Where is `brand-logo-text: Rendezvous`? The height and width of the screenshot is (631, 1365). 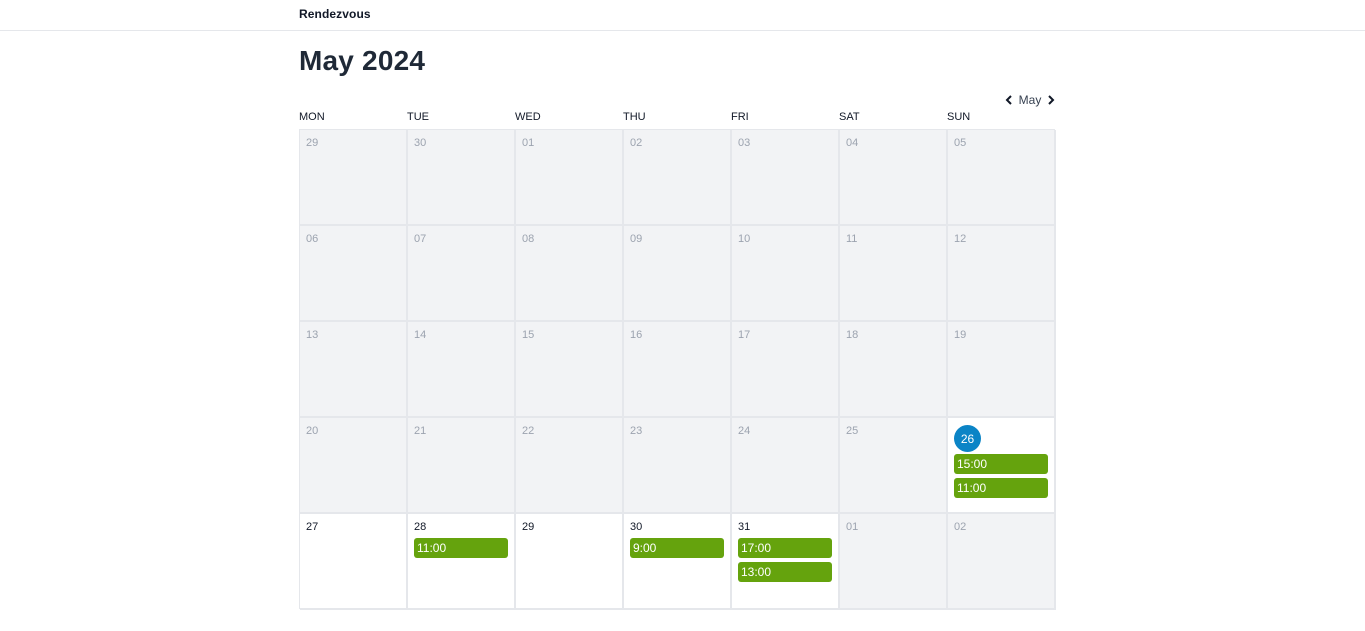
brand-logo-text: Rendezvous is located at coordinates (335, 14).